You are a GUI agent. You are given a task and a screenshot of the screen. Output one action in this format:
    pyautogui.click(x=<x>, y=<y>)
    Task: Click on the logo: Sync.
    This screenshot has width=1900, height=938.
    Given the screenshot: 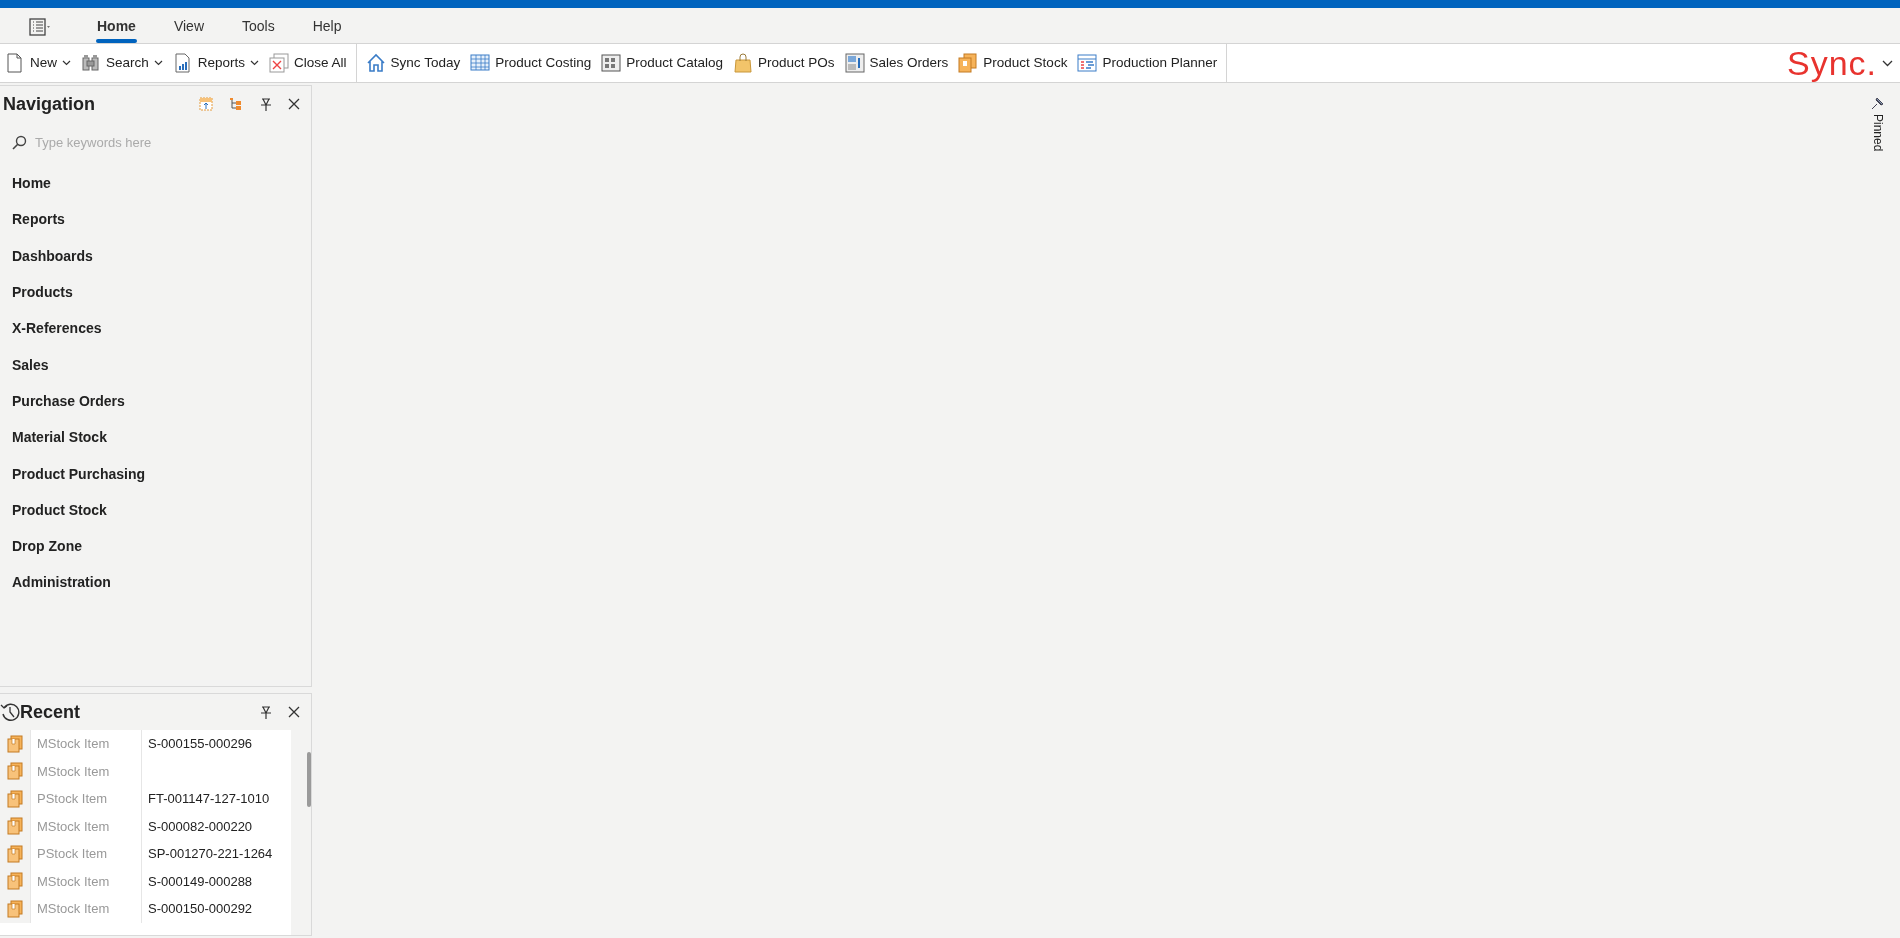 What is the action you would take?
    pyautogui.click(x=1831, y=63)
    